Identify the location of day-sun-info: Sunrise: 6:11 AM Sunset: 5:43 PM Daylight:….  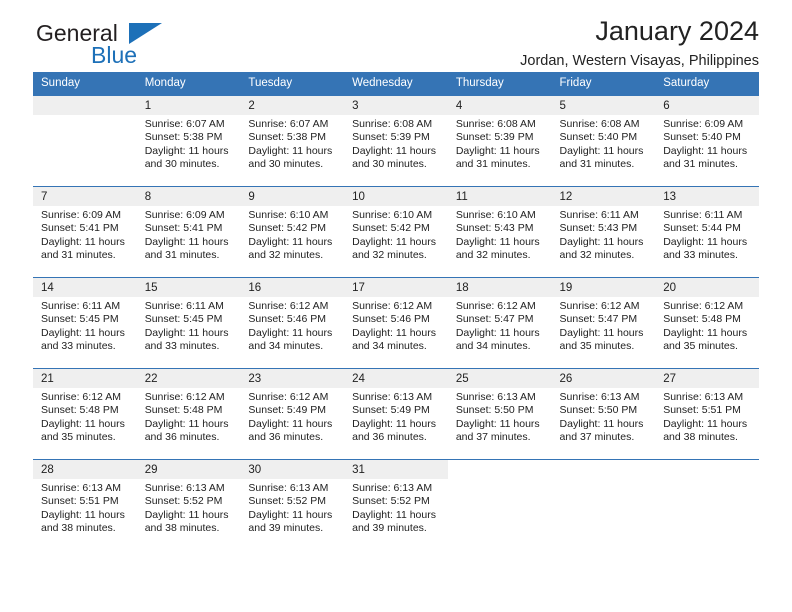
(604, 234).